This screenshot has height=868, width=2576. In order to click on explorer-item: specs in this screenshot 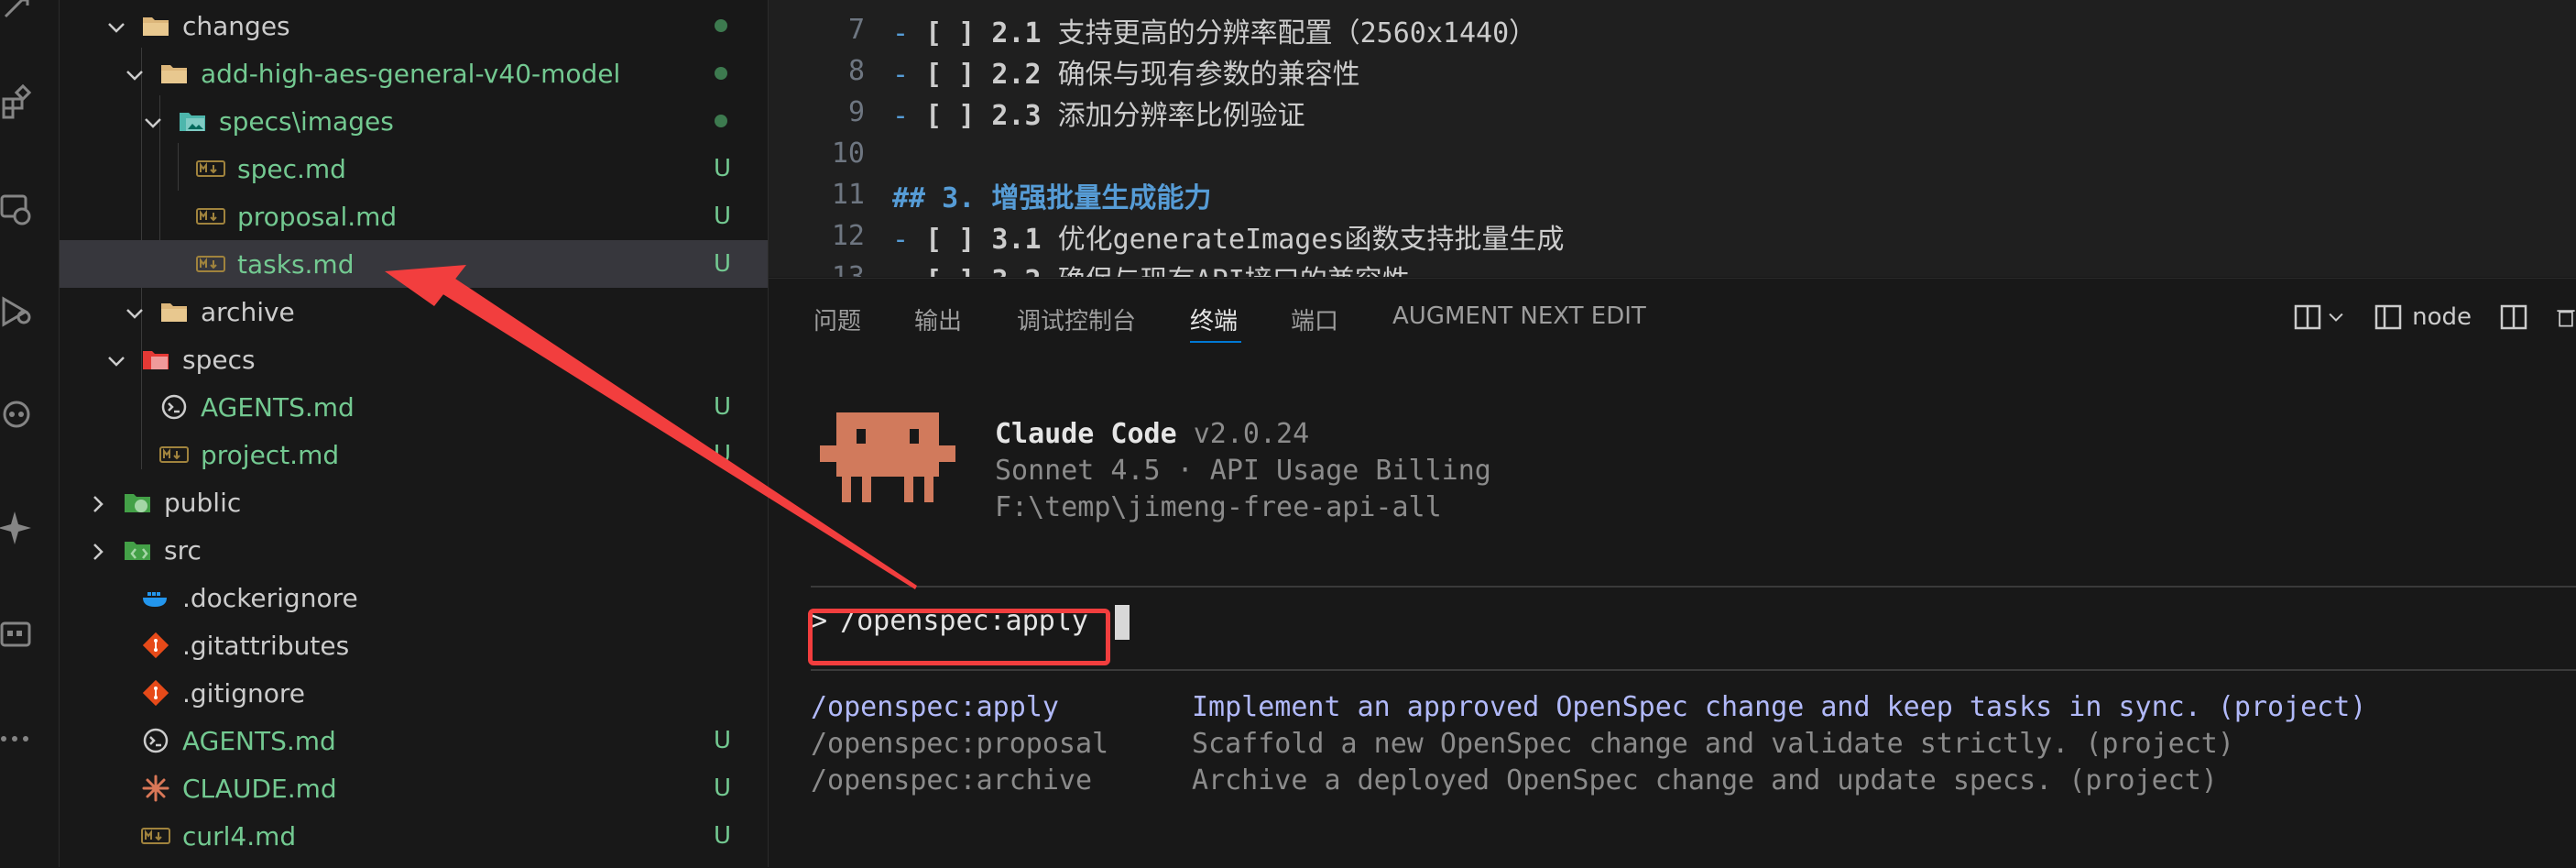, I will do `click(414, 359)`.